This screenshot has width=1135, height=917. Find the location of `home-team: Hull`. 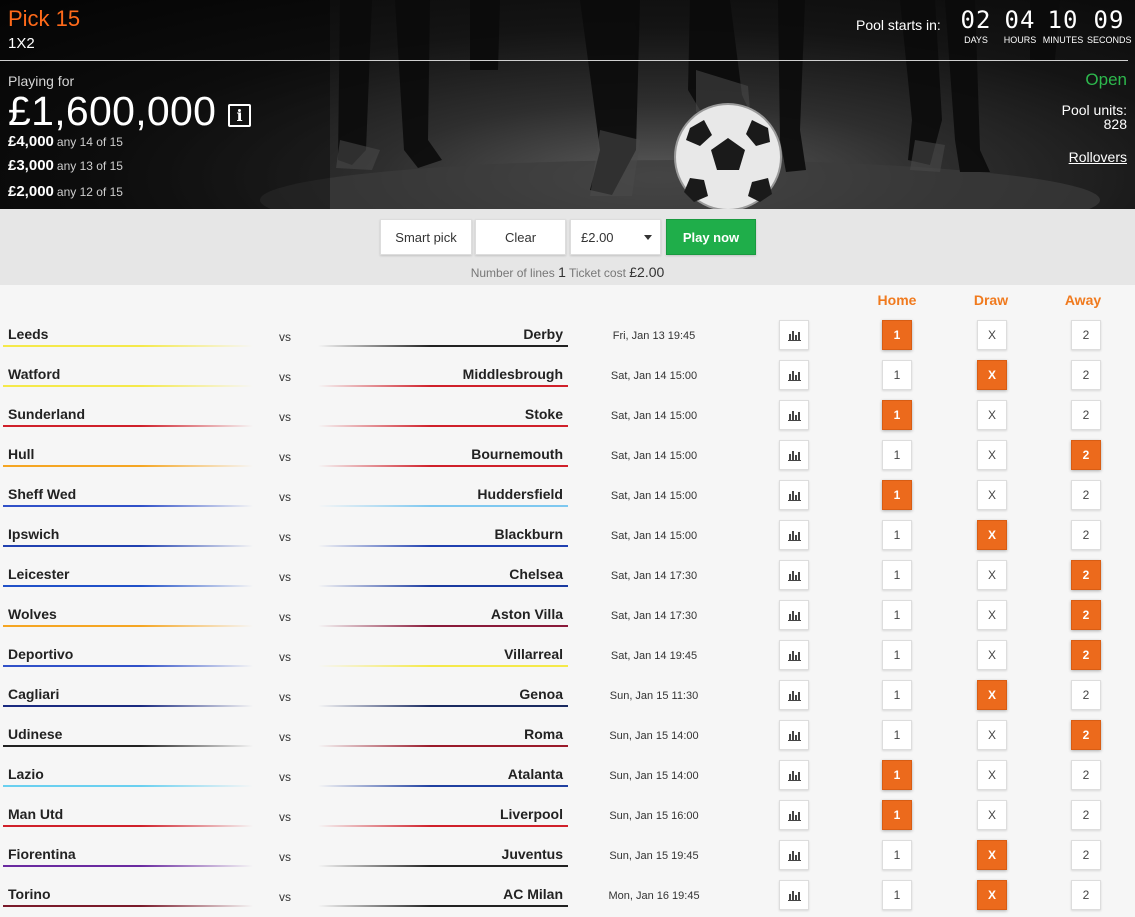

home-team: Hull is located at coordinates (21, 454).